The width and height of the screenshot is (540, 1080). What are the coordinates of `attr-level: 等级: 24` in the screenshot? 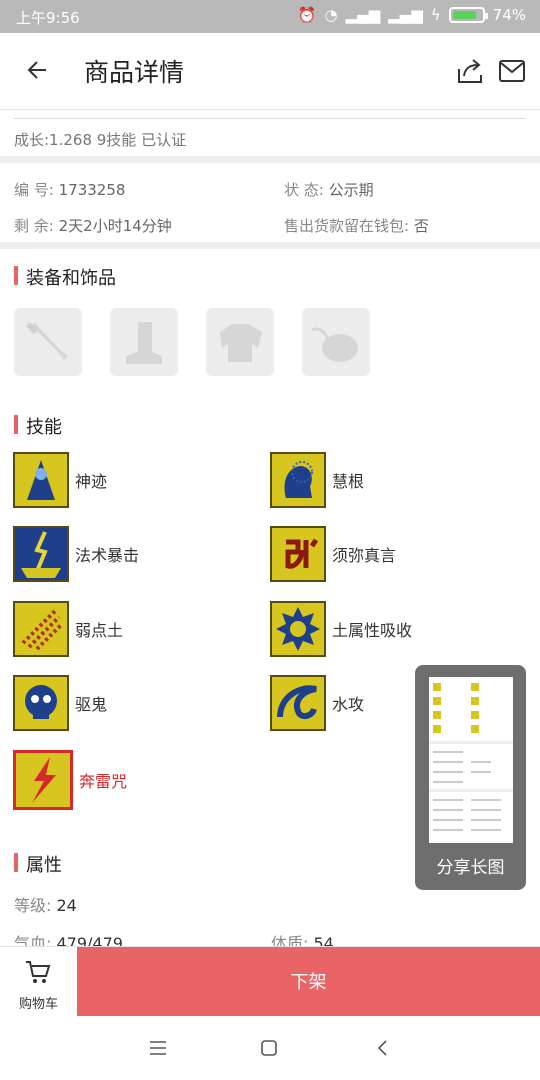 It's located at (45, 904).